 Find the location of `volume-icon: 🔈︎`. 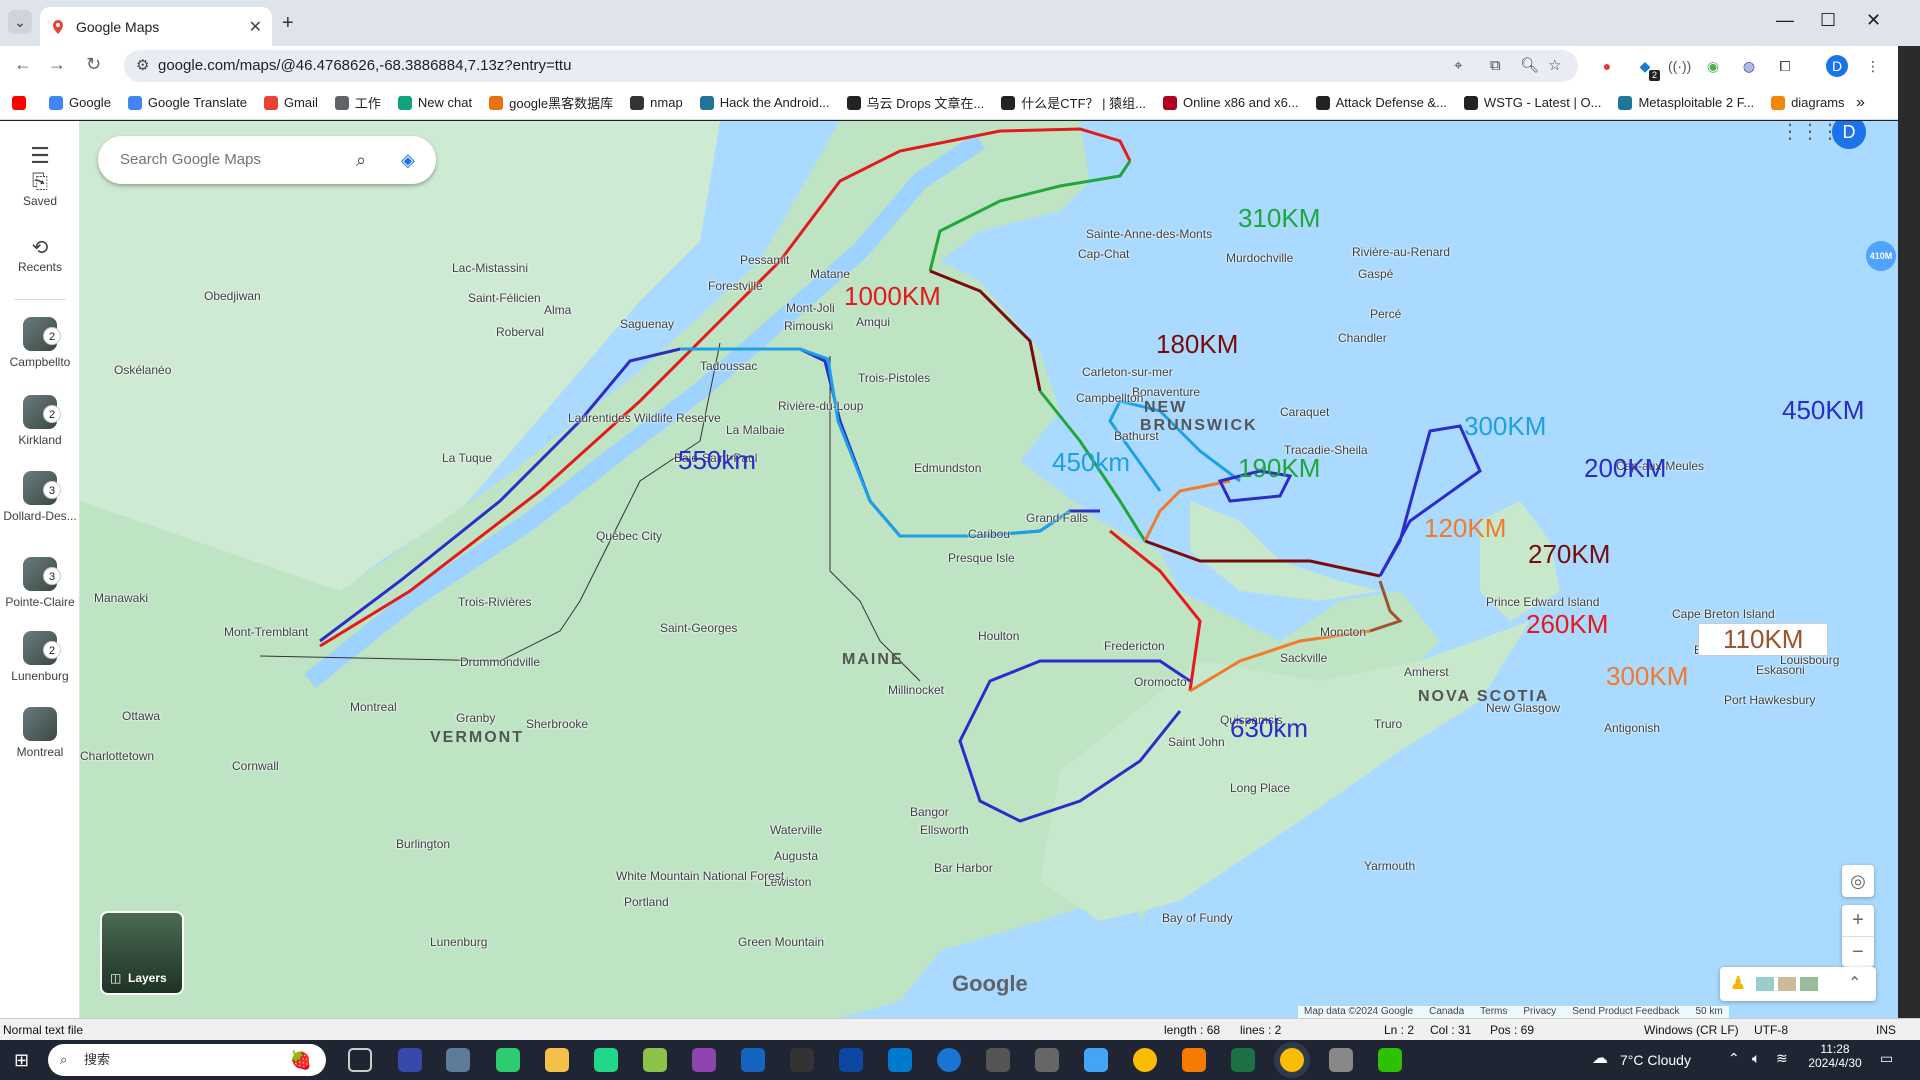

volume-icon: 🔈︎ is located at coordinates (1756, 1058).